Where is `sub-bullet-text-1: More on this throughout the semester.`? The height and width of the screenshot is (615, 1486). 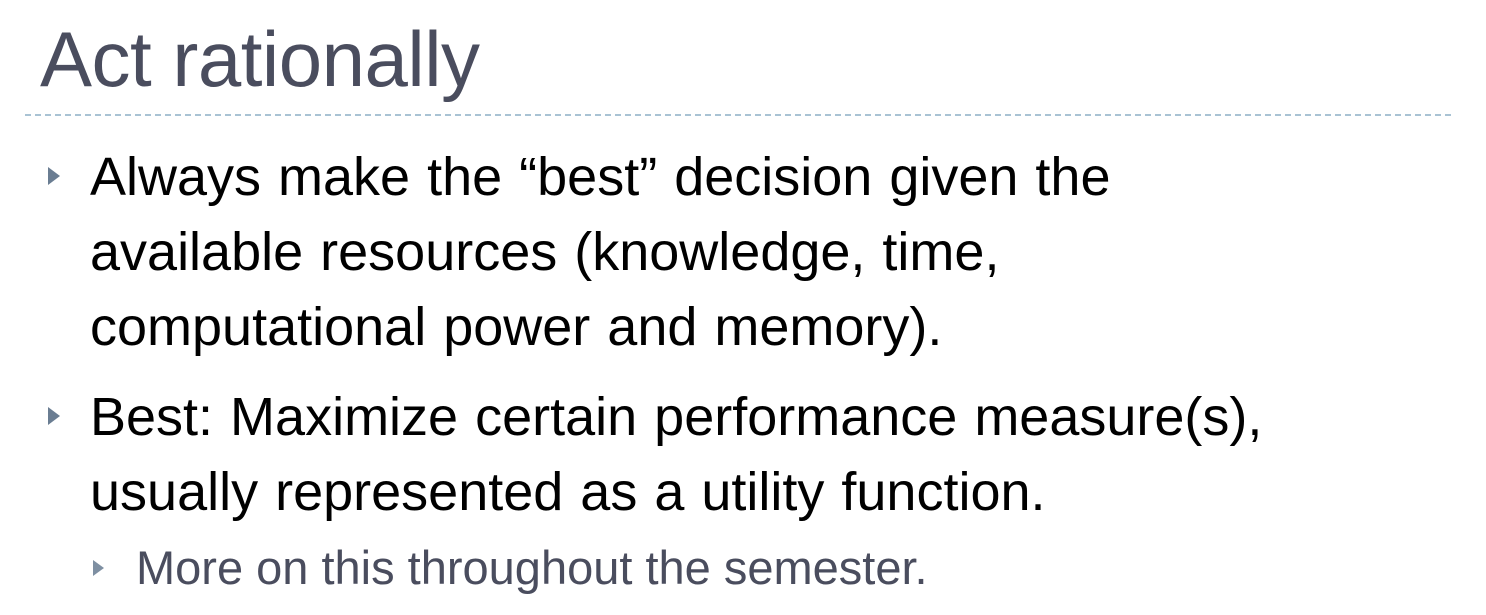
sub-bullet-text-1: More on this throughout the semester. is located at coordinates (532, 567).